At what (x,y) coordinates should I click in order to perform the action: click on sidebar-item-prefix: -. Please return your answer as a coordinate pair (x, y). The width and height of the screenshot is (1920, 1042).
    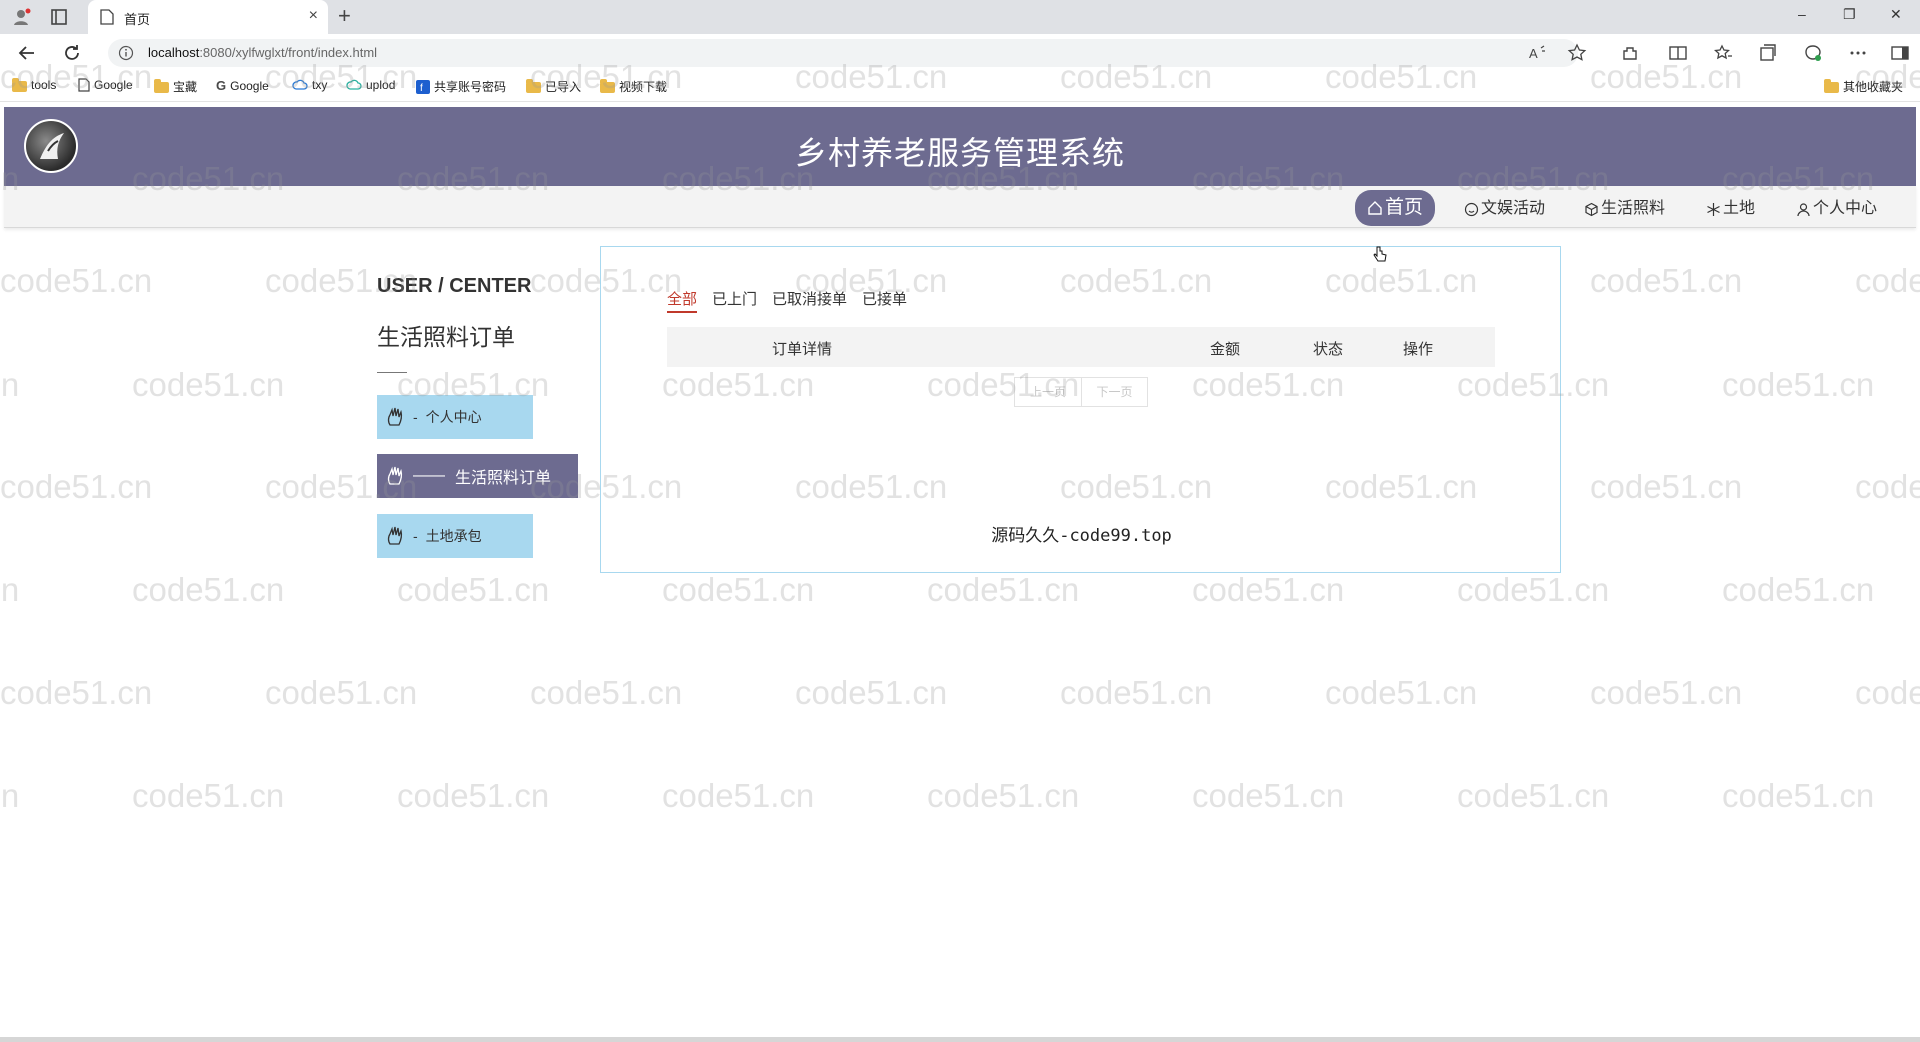
    Looking at the image, I should click on (415, 417).